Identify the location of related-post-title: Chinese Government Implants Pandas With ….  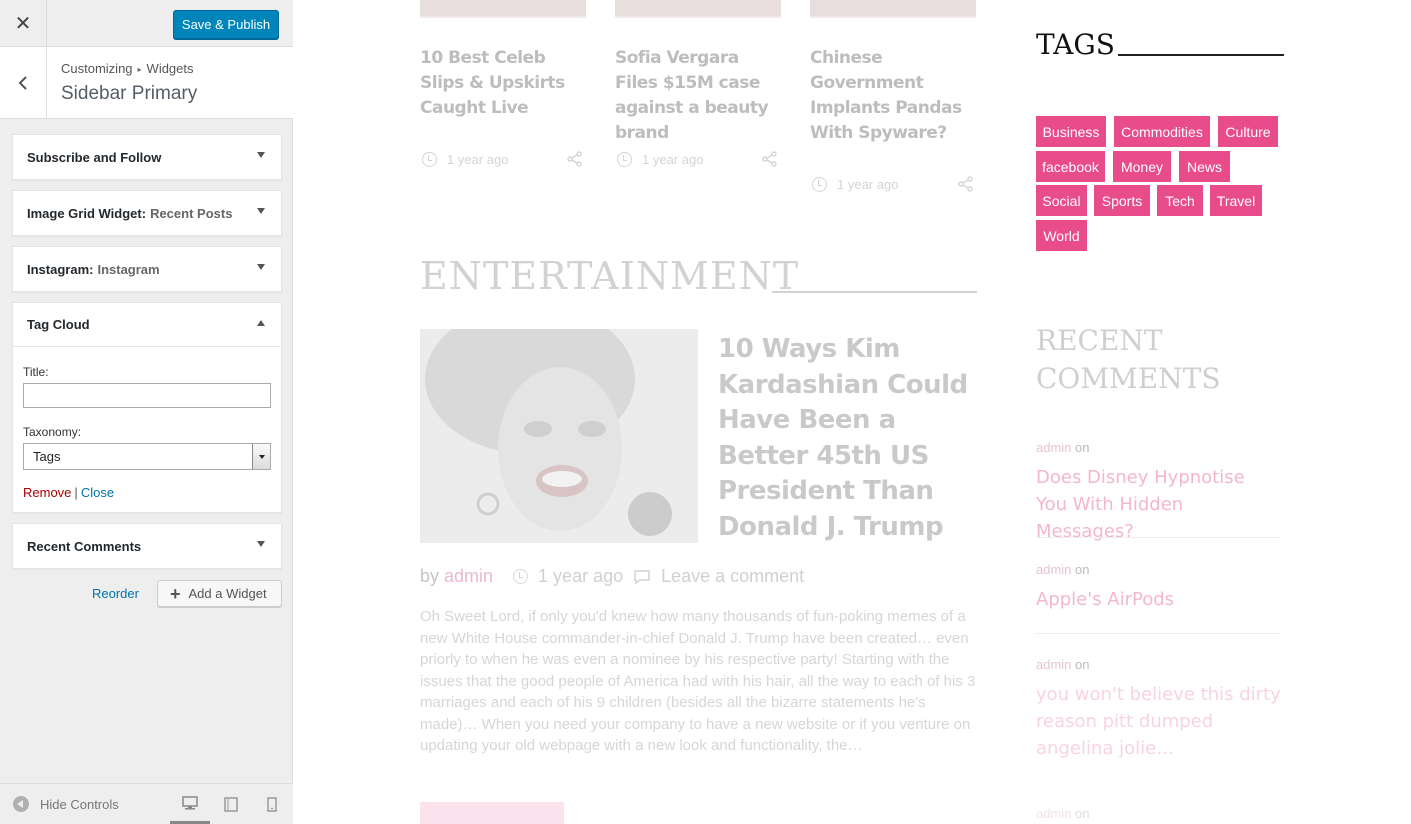
(893, 96).